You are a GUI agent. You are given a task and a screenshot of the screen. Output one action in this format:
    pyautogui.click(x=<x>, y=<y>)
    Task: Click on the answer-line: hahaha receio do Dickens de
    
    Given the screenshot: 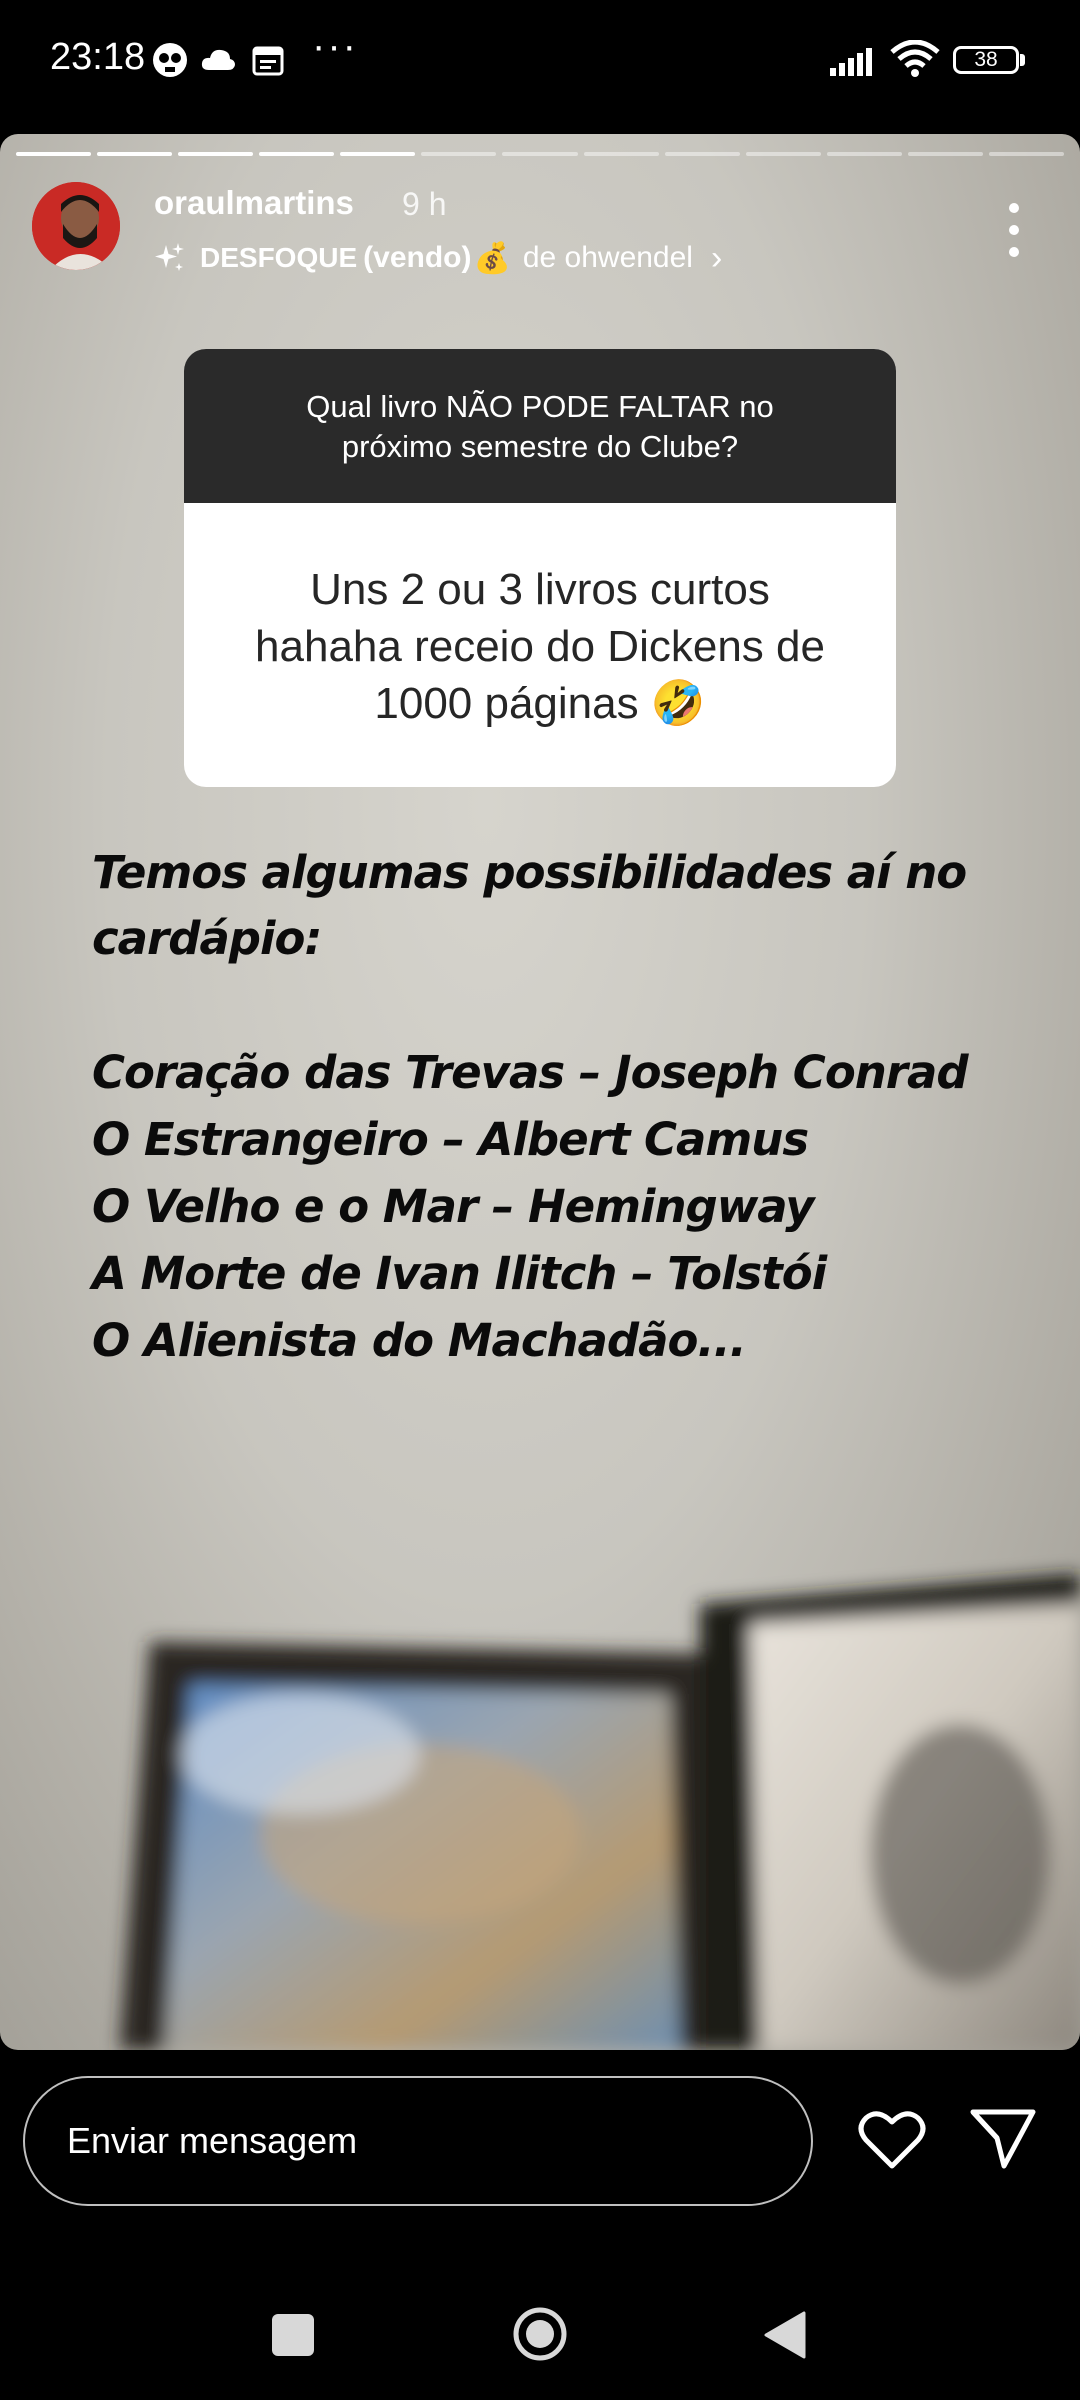 What is the action you would take?
    pyautogui.click(x=540, y=646)
    